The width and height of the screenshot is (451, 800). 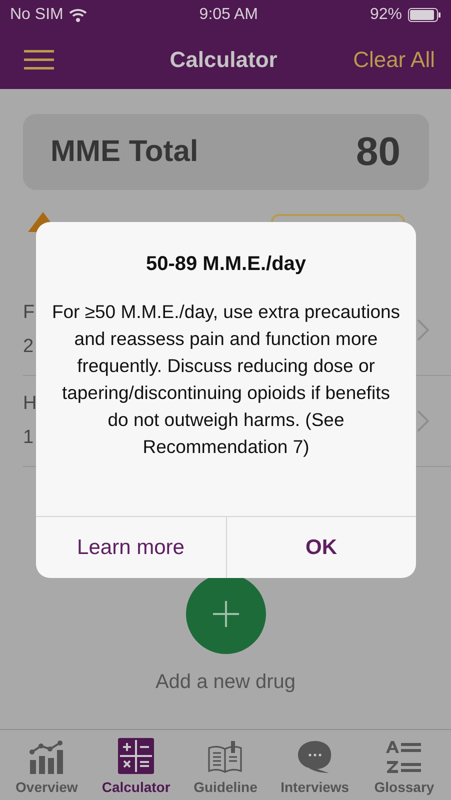 I want to click on total-label: MME Total, so click(x=124, y=152).